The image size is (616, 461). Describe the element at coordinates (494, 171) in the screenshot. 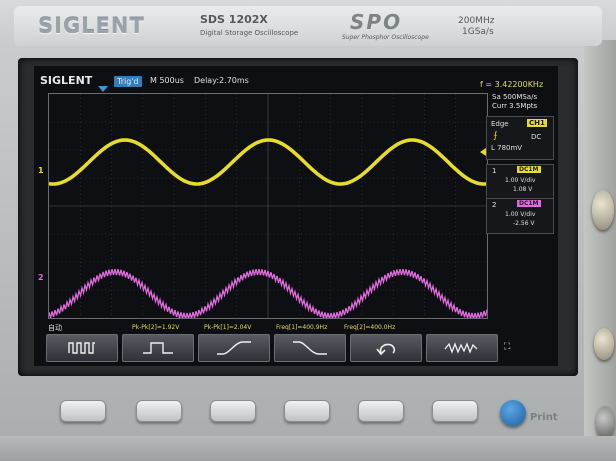

I see `ch1-number: 1` at that location.